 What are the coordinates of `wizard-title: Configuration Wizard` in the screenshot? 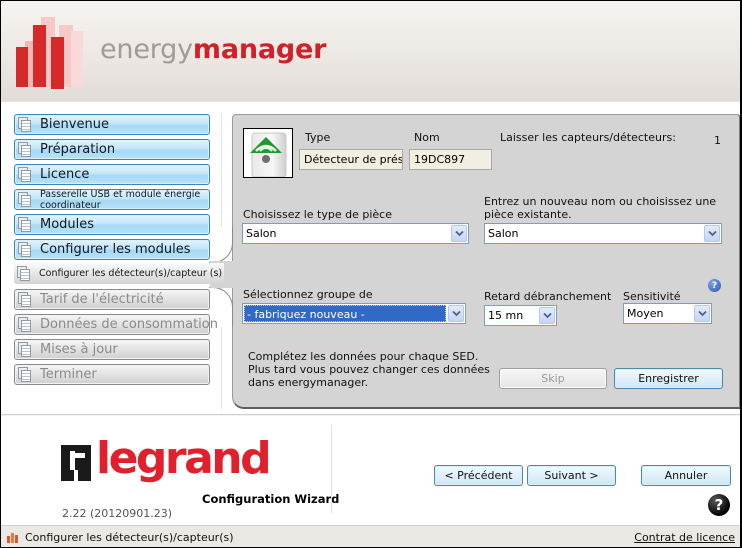 It's located at (271, 499).